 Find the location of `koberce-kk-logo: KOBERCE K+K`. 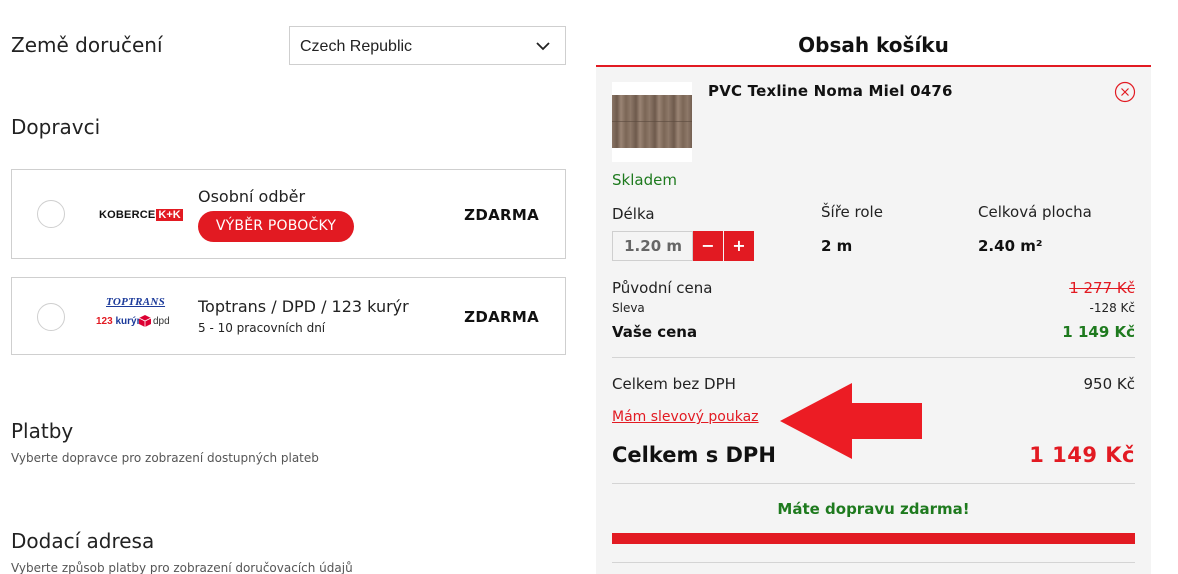

koberce-kk-logo: KOBERCE K+K is located at coordinates (141, 215).